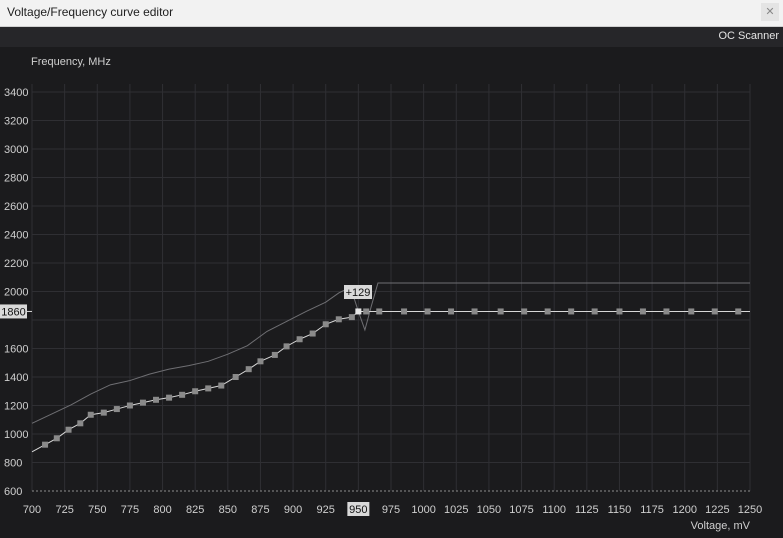 This screenshot has height=538, width=783. What do you see at coordinates (32, 510) in the screenshot?
I see `x-tick-label: 700` at bounding box center [32, 510].